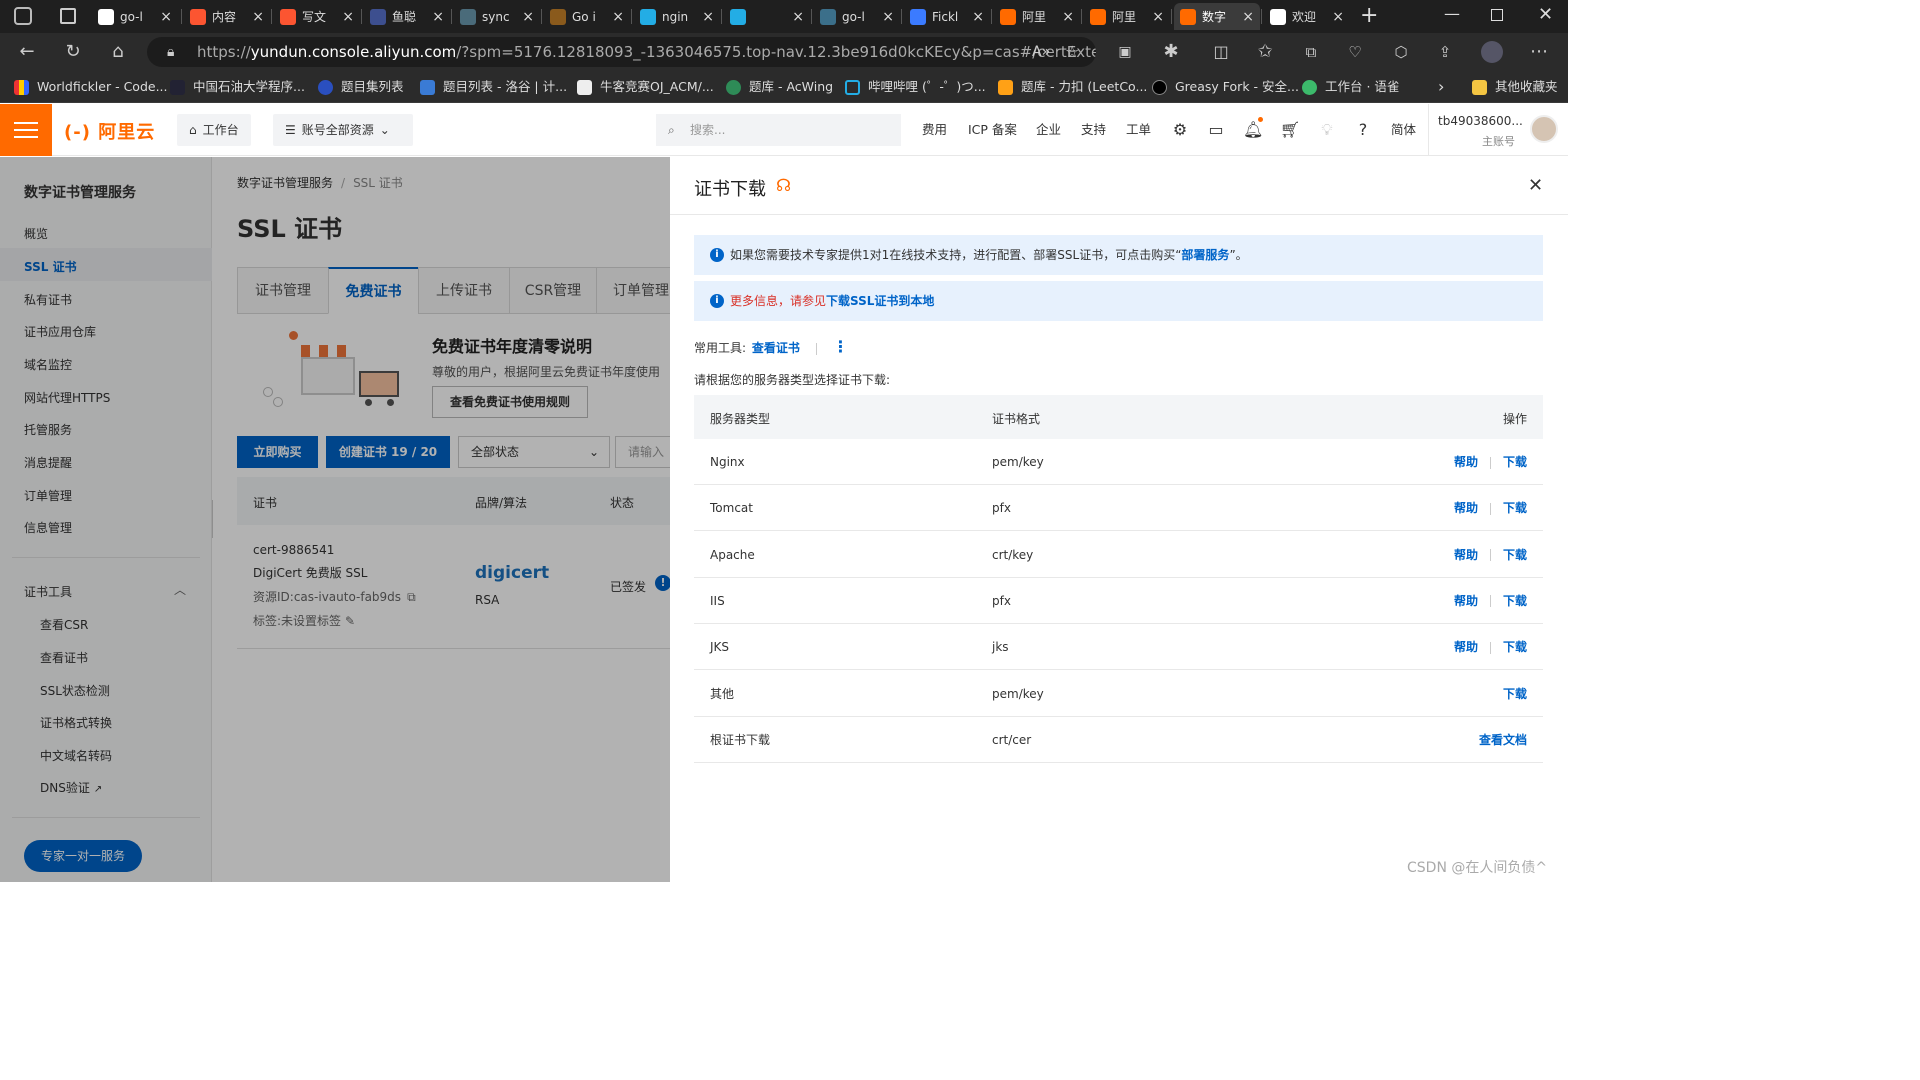 This screenshot has width=1920, height=1080. I want to click on workbench-button: ⌂ 工作台, so click(214, 130).